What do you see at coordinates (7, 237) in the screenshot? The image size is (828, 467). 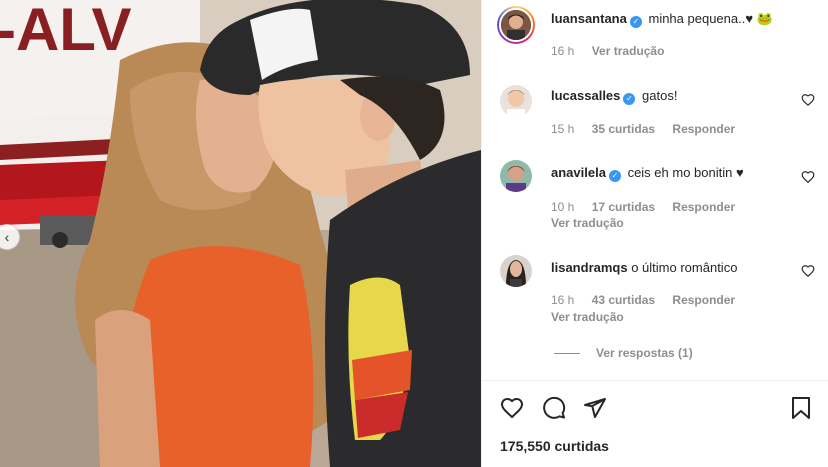 I see `chevron-left-icon: ‹` at bounding box center [7, 237].